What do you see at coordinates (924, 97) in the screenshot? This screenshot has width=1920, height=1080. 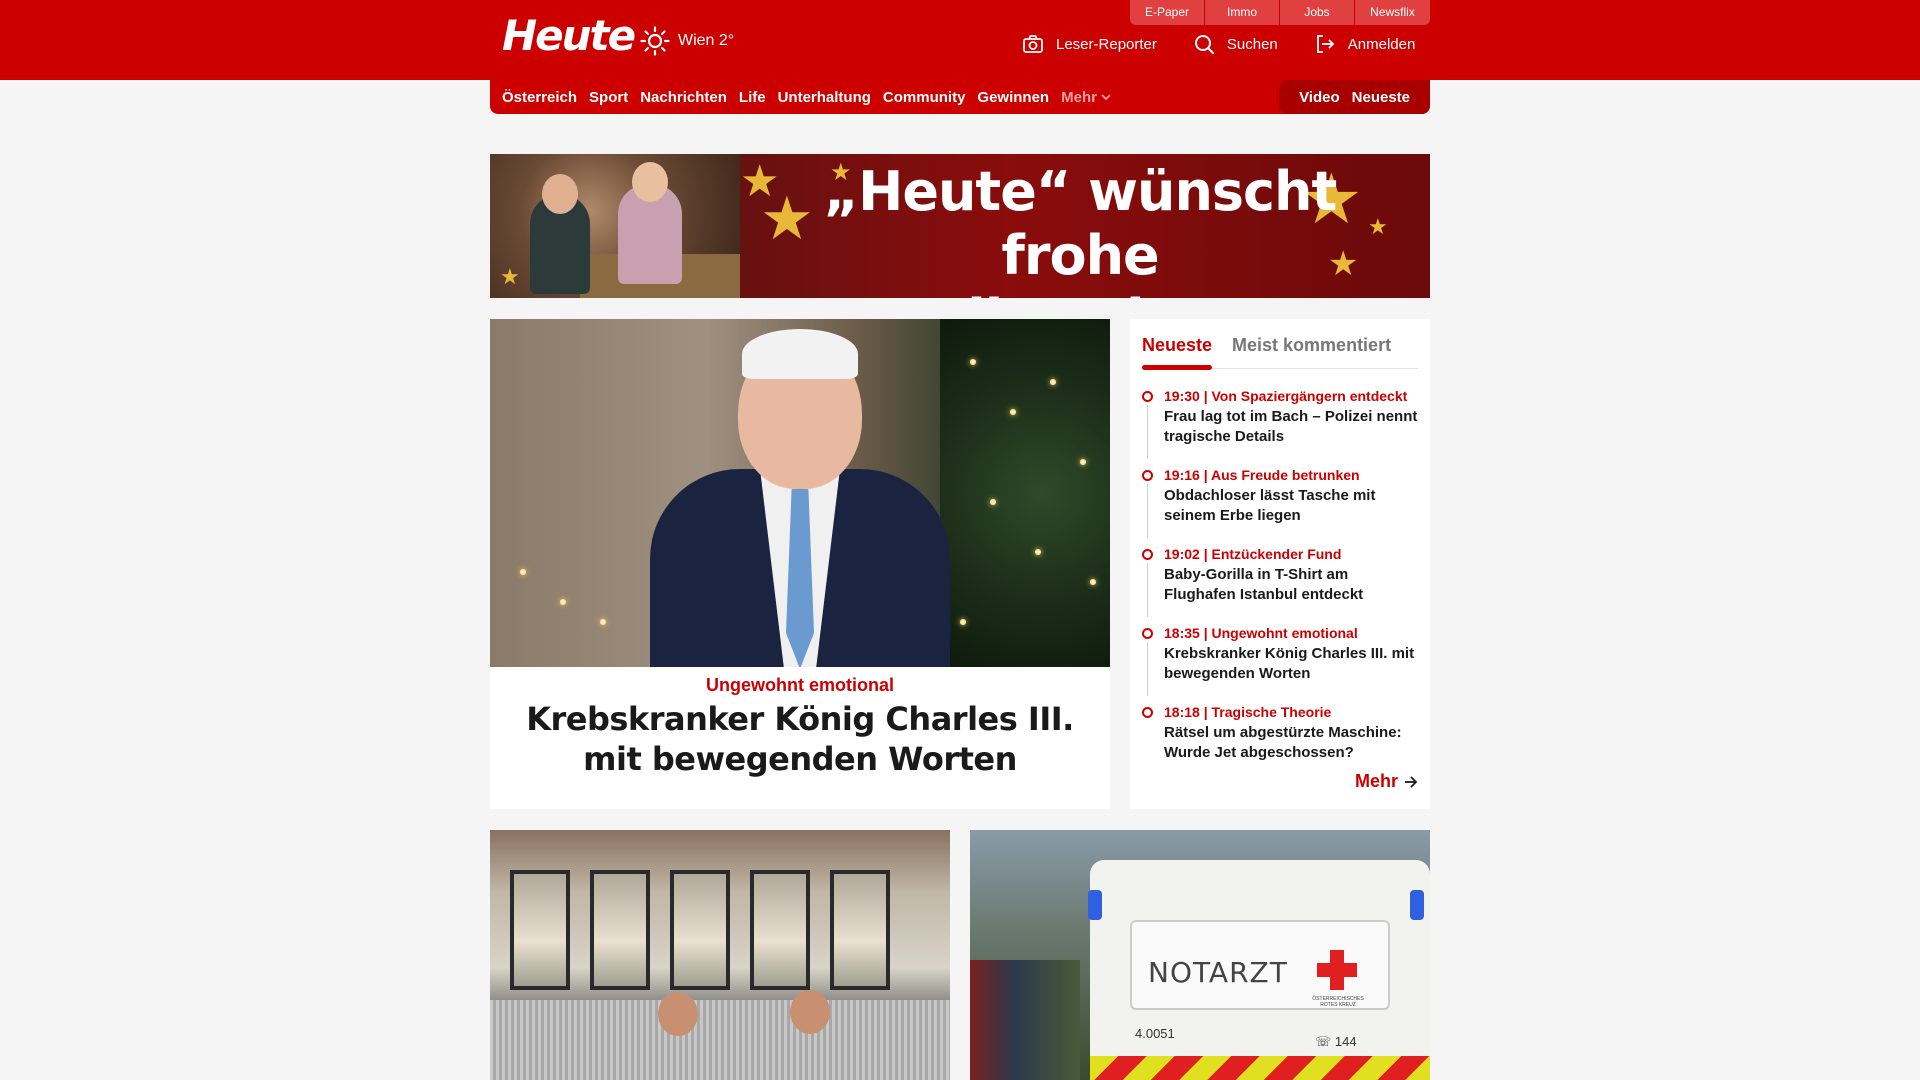 I see `nav-item-community: Community` at bounding box center [924, 97].